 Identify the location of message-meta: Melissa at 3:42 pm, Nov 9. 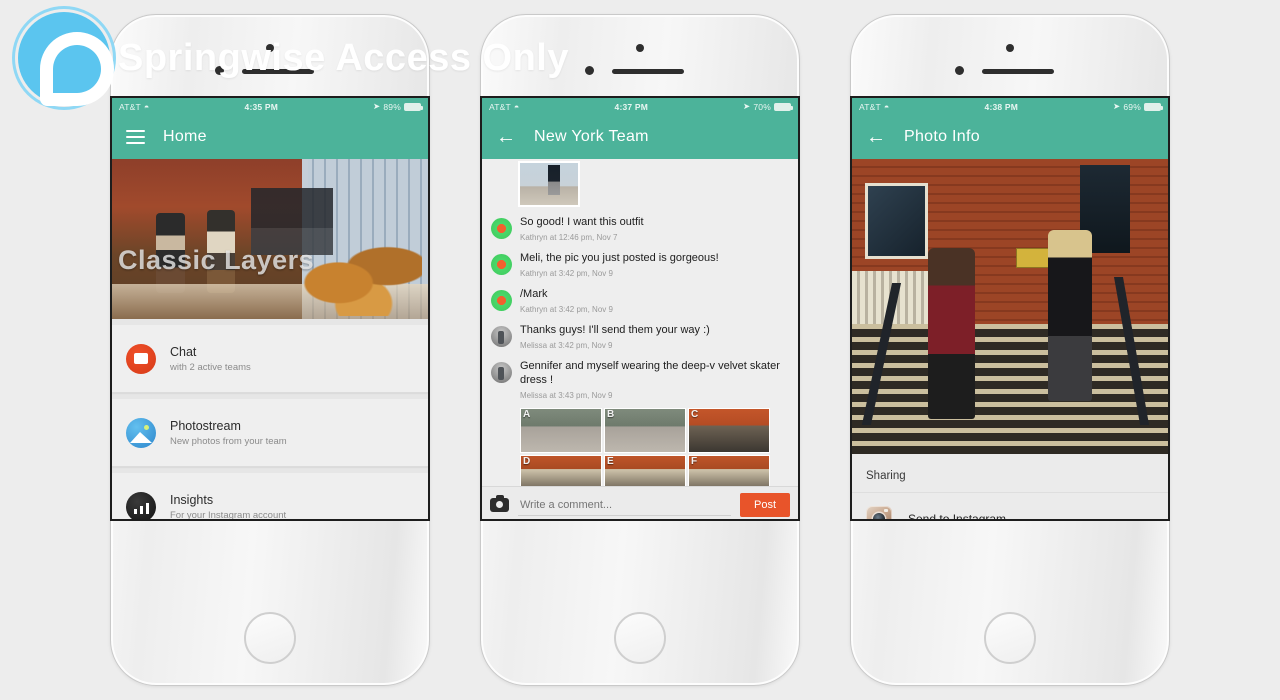
(566, 345).